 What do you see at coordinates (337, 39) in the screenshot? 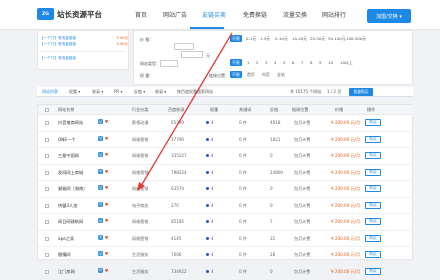
I see `price-option: 50-100元` at bounding box center [337, 39].